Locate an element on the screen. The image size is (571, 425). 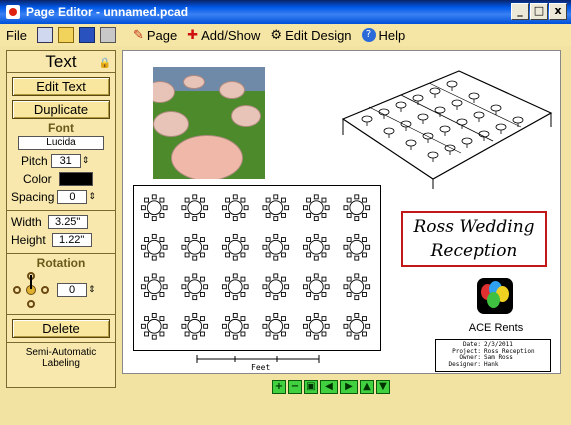
width-field: 3.25" is located at coordinates (67, 222).